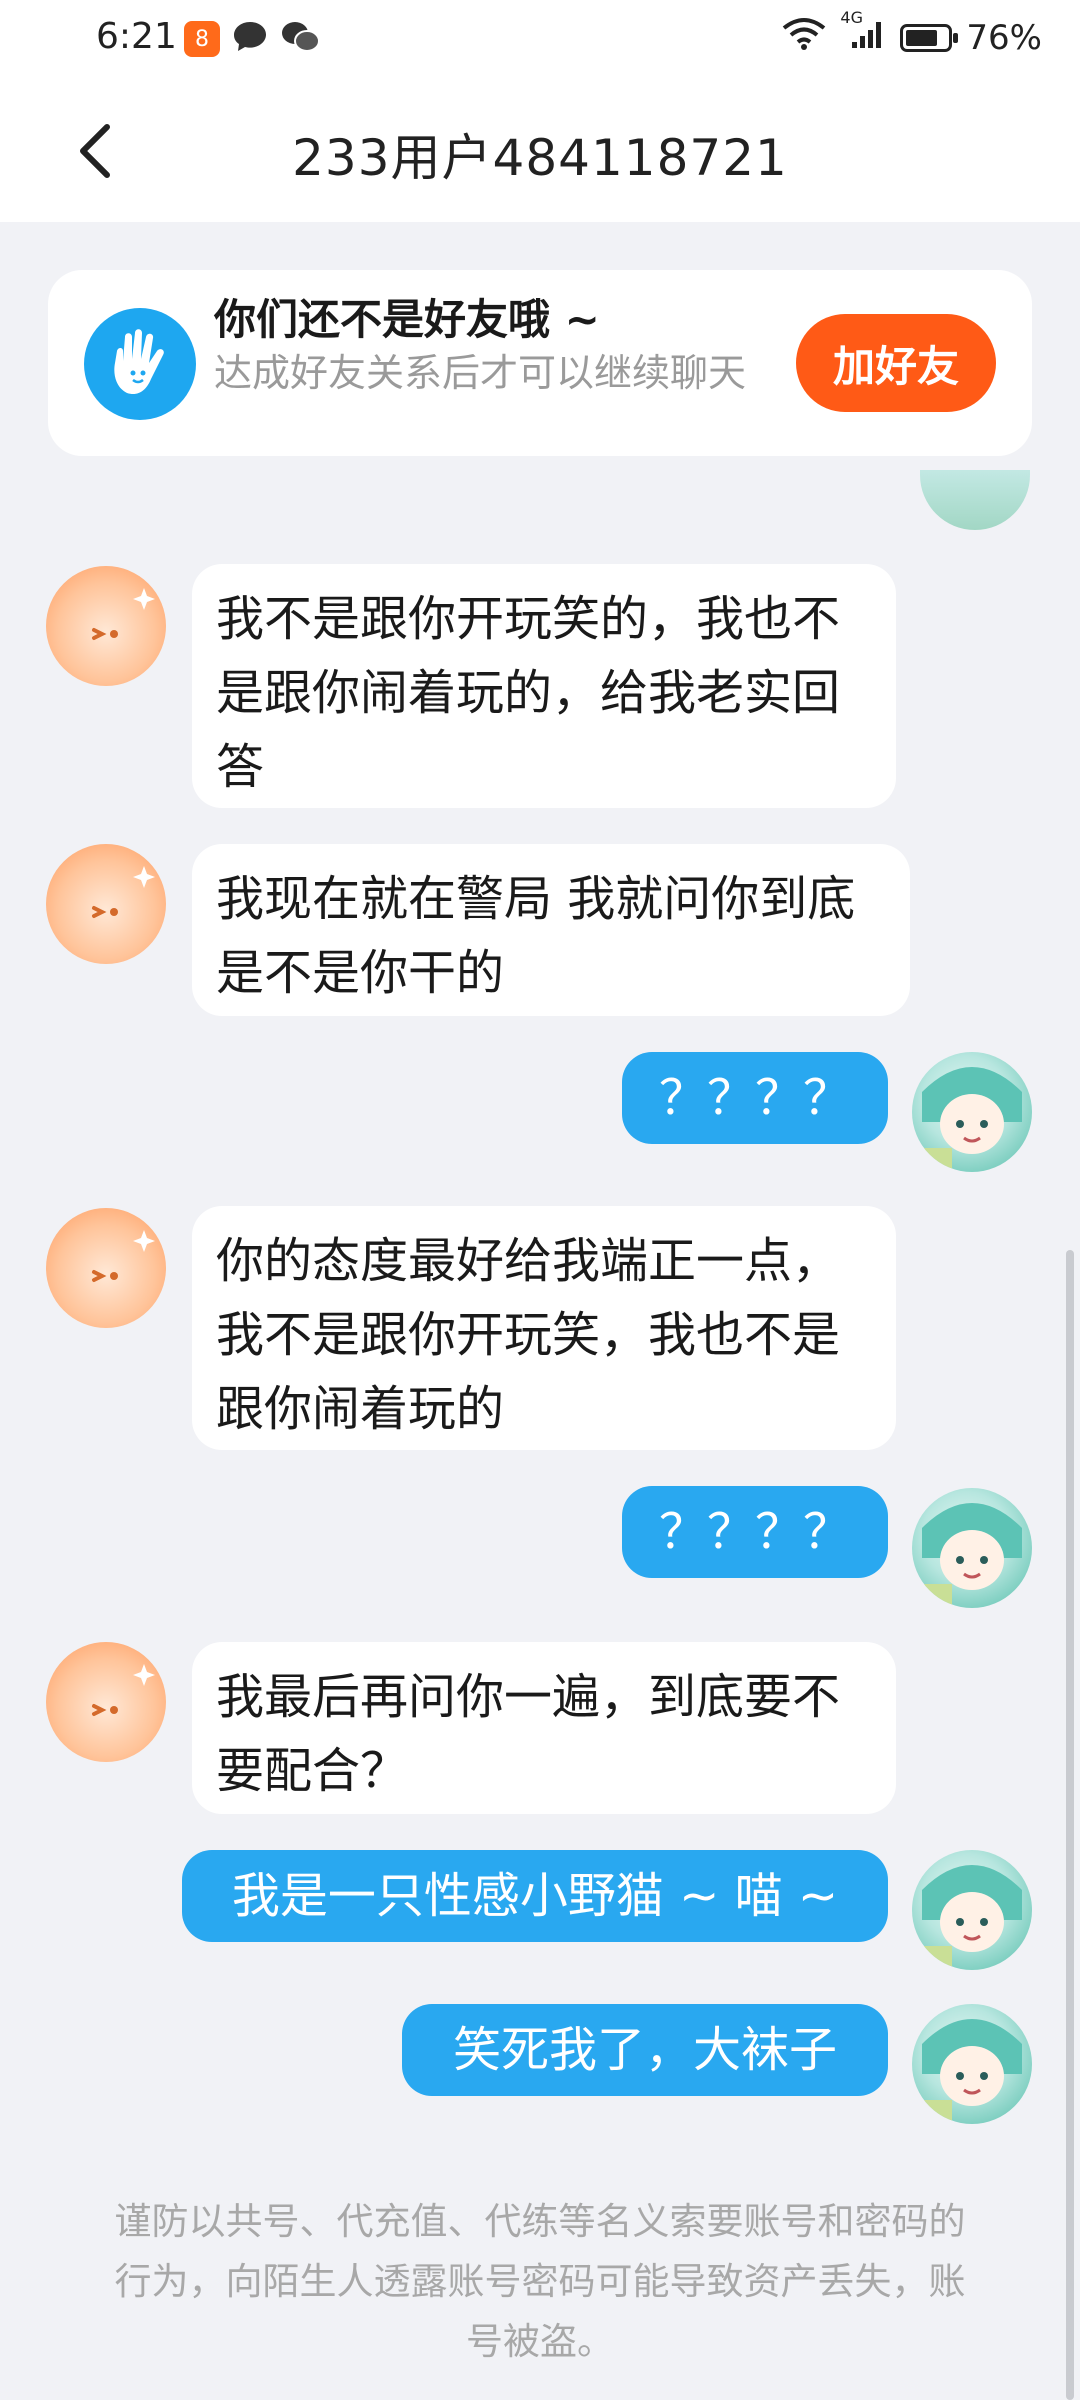 The image size is (1080, 2400). I want to click on battery-level, so click(921, 37).